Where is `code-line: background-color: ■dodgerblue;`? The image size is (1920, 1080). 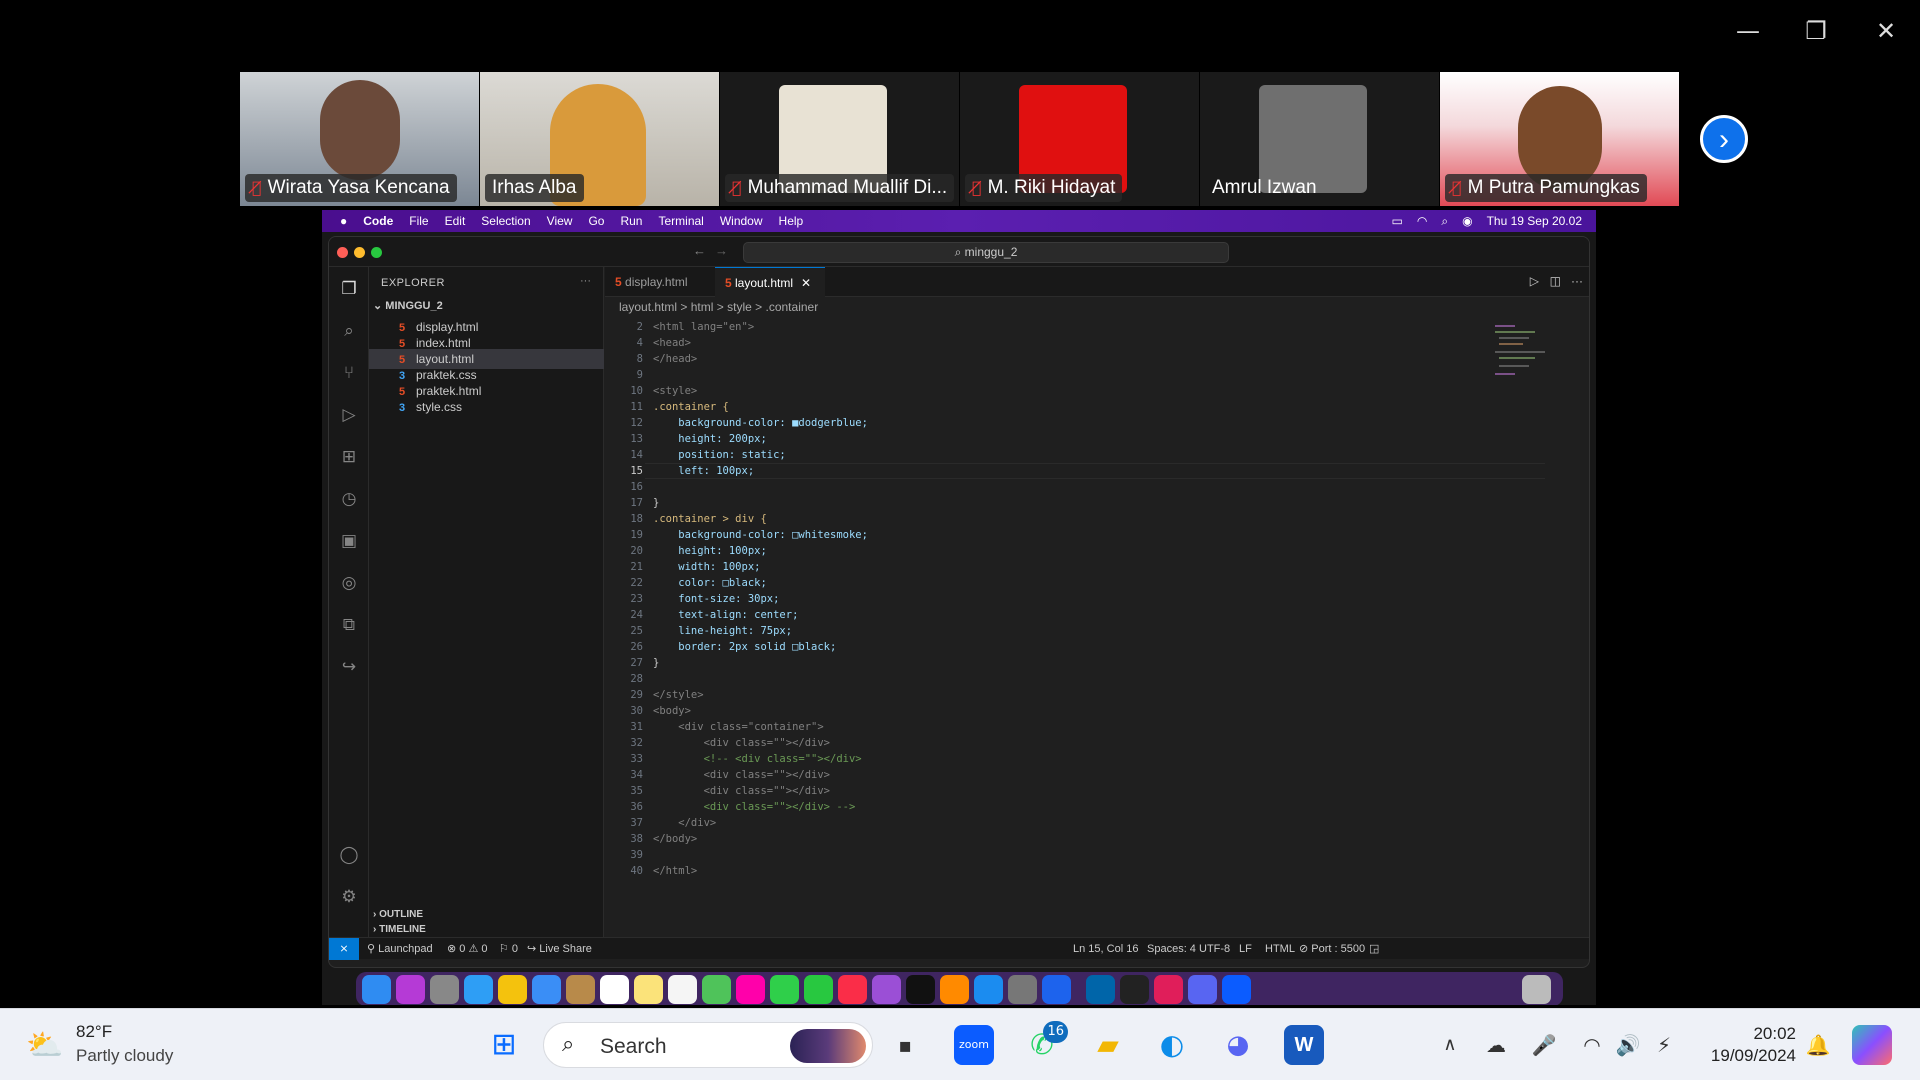 code-line: background-color: ■dodgerblue; is located at coordinates (760, 423).